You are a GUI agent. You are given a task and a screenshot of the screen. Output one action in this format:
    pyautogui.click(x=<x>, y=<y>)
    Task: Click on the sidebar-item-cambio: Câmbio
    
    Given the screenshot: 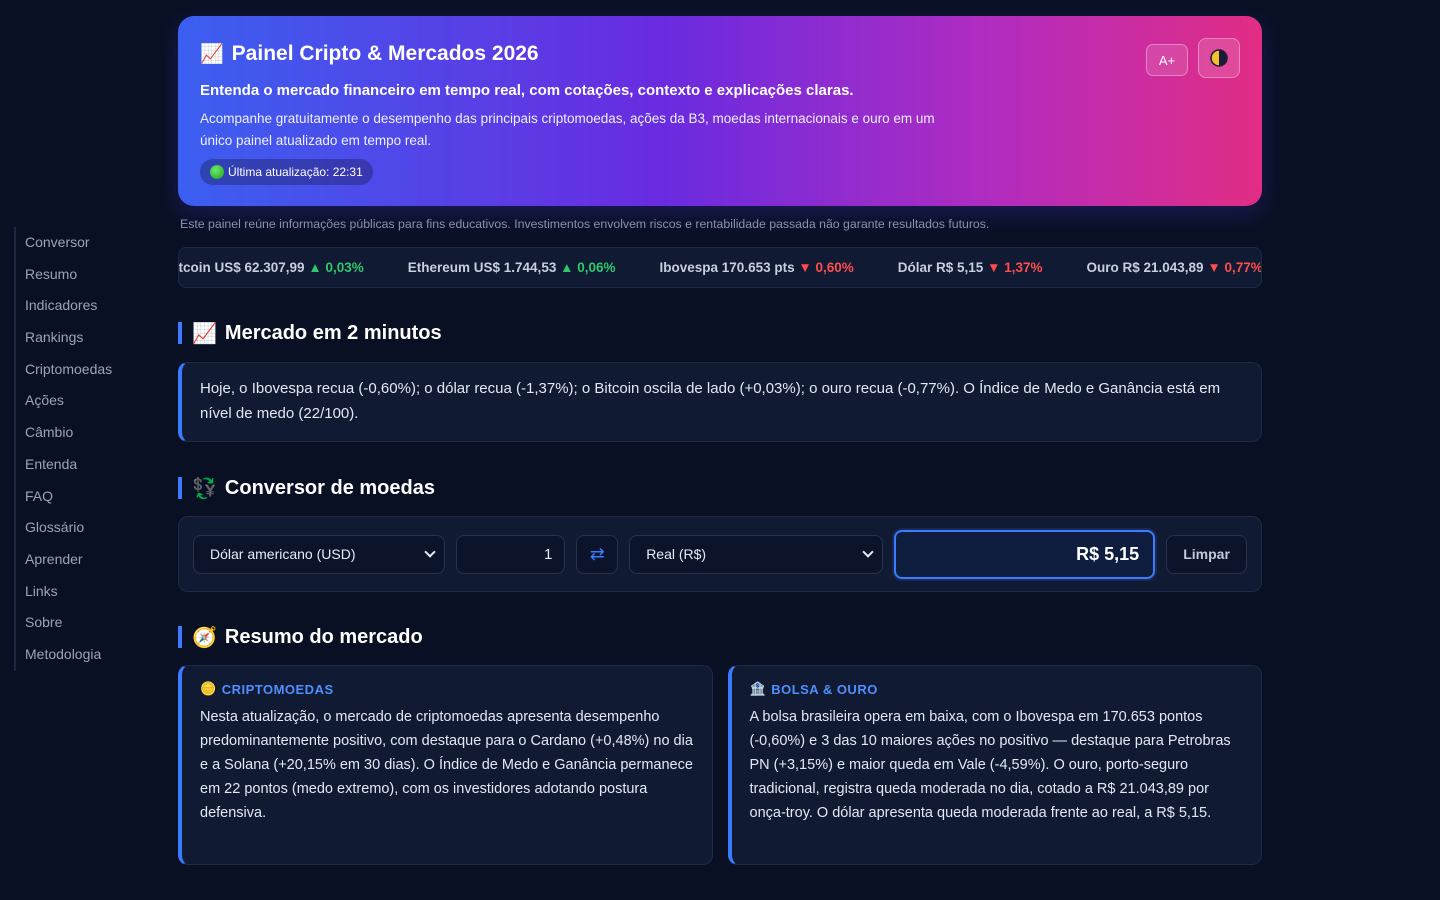 What is the action you would take?
    pyautogui.click(x=89, y=433)
    